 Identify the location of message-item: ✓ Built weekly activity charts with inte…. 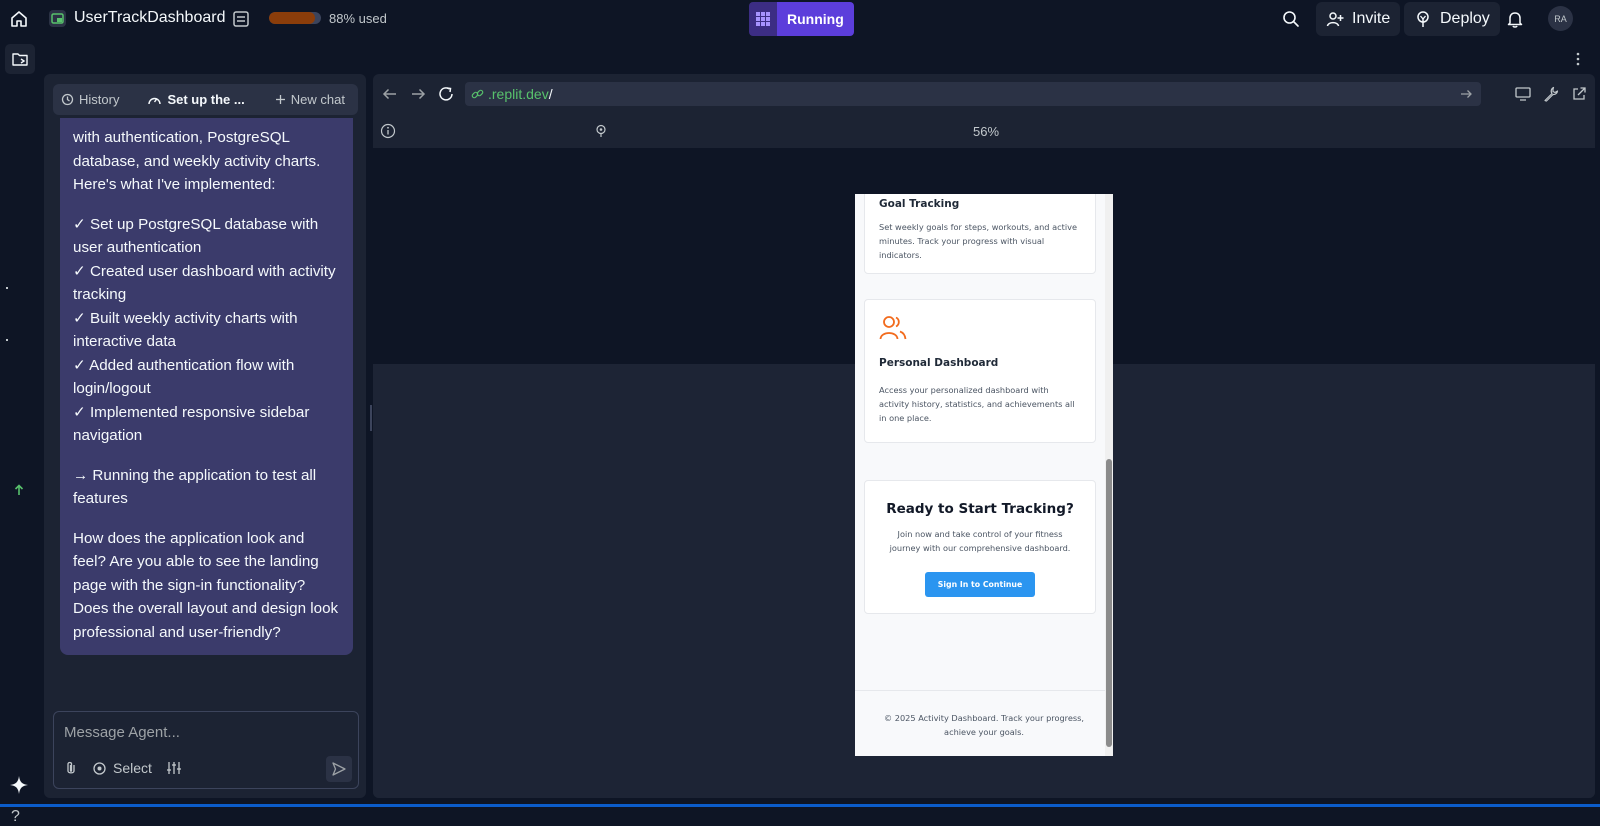
(185, 330).